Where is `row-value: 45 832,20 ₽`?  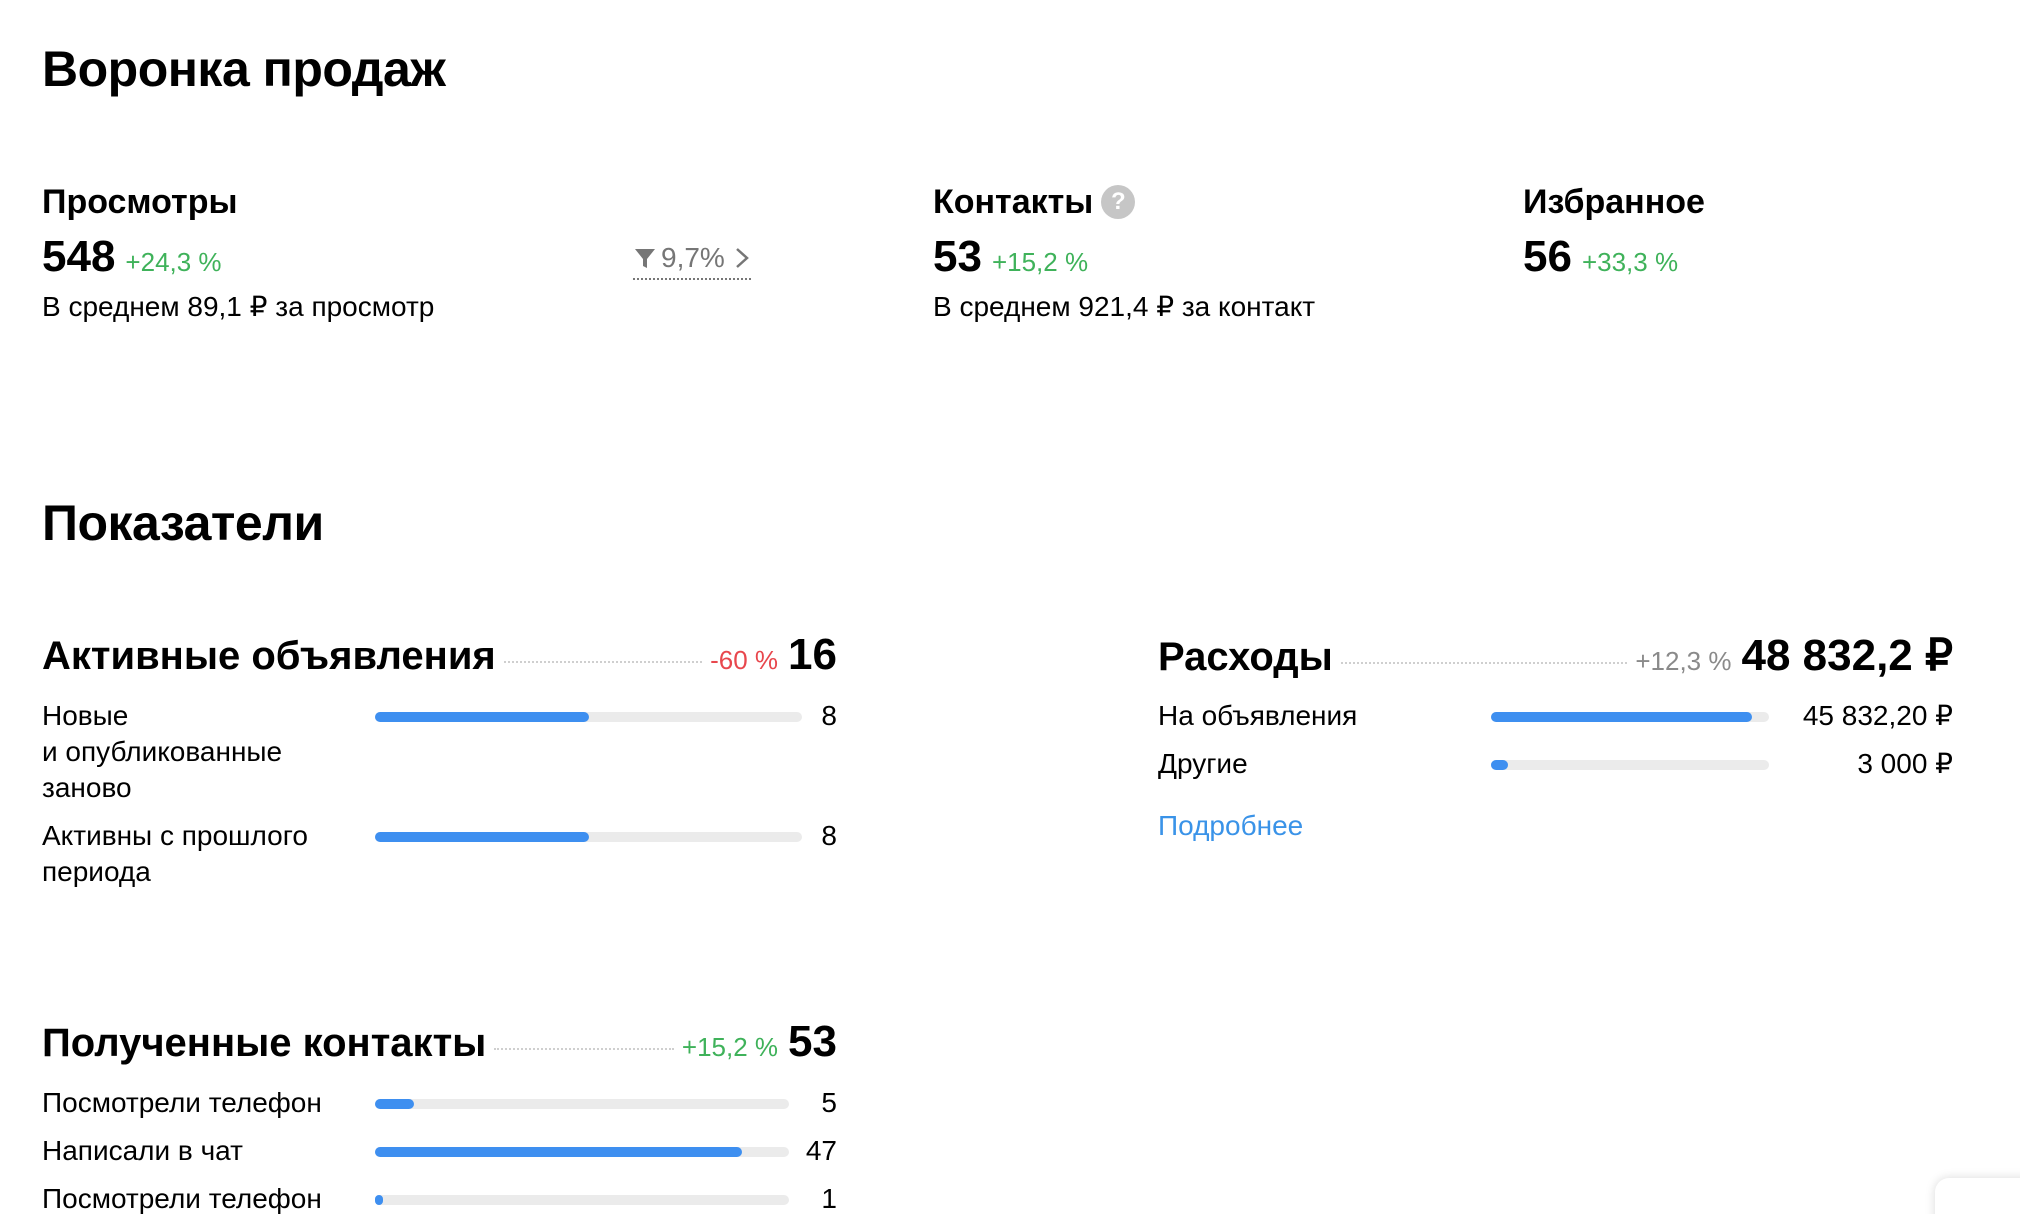
row-value: 45 832,20 ₽ is located at coordinates (1877, 715).